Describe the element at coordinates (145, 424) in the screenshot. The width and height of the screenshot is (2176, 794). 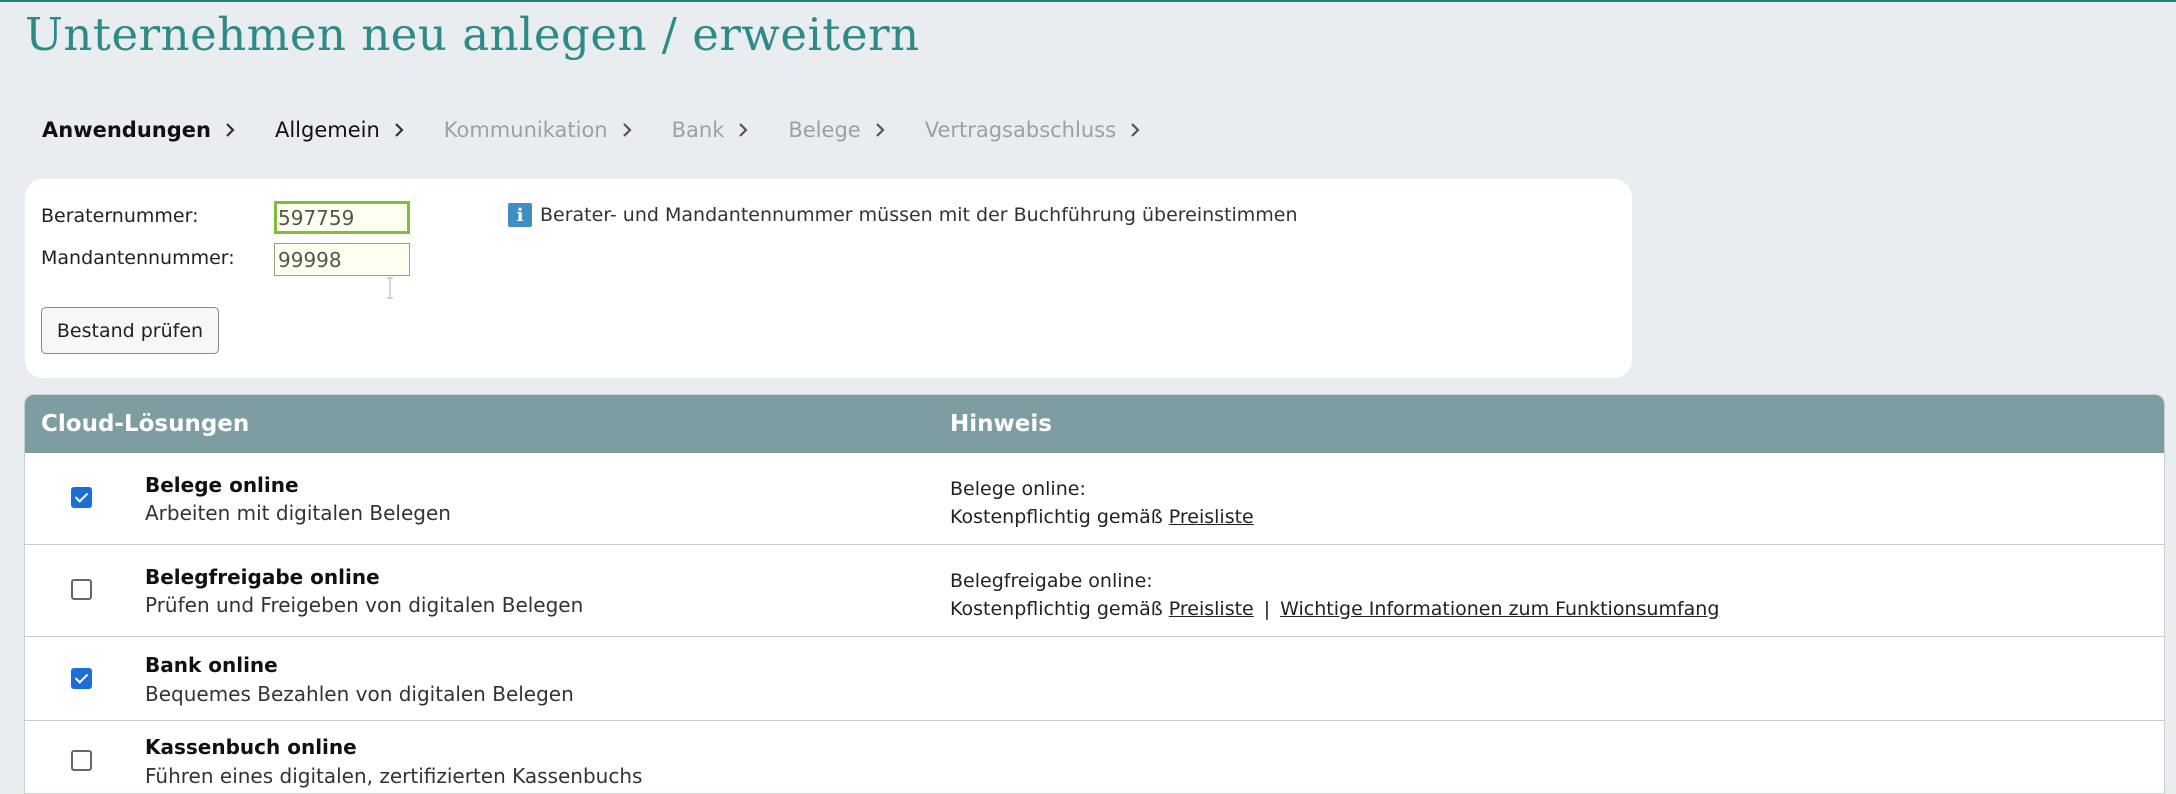
I see `column-header-solution: Cloud-Lösungen` at that location.